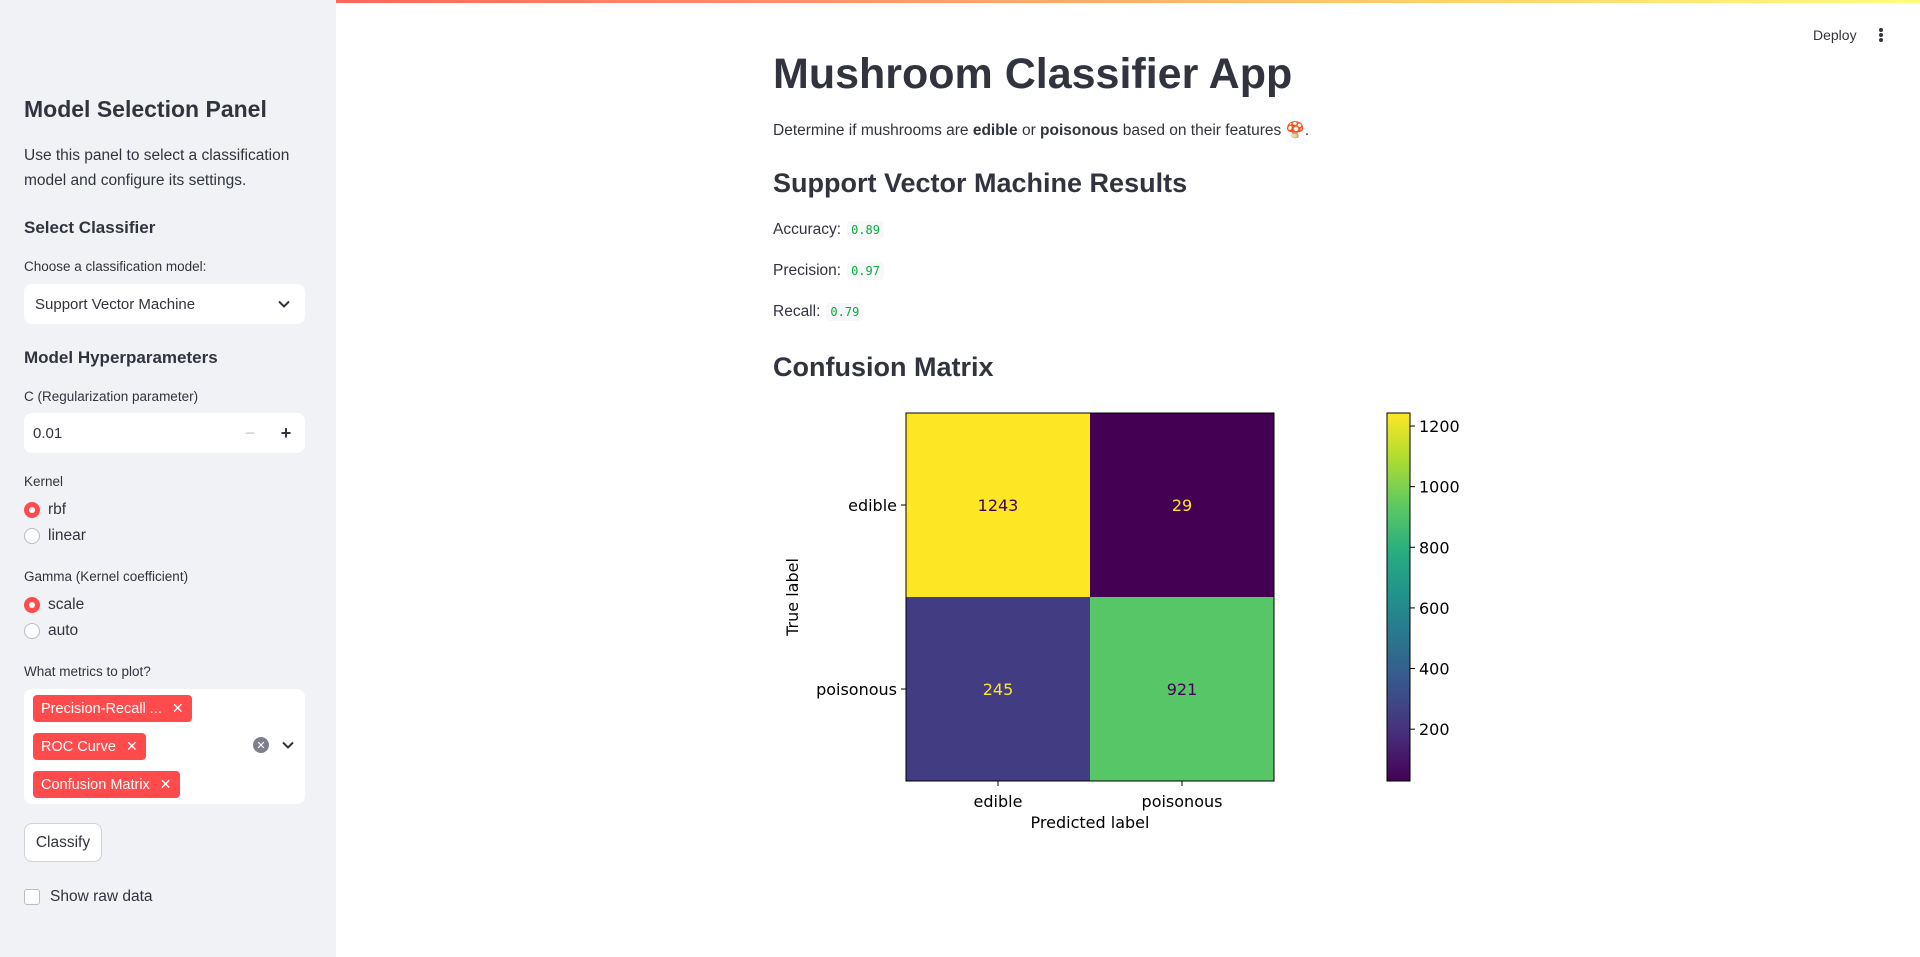 This screenshot has width=1920, height=957. Describe the element at coordinates (998, 801) in the screenshot. I see `x-tick-label: edible` at that location.